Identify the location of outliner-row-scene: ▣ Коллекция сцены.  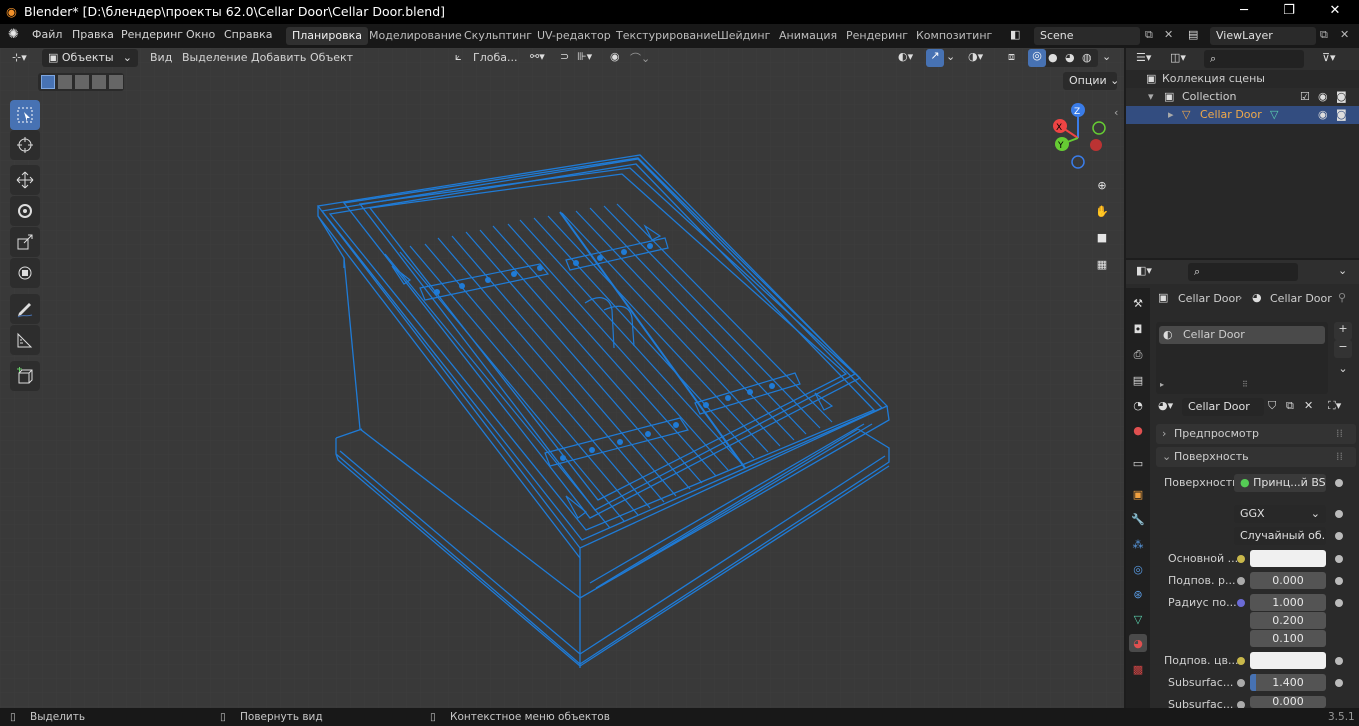
(1242, 79).